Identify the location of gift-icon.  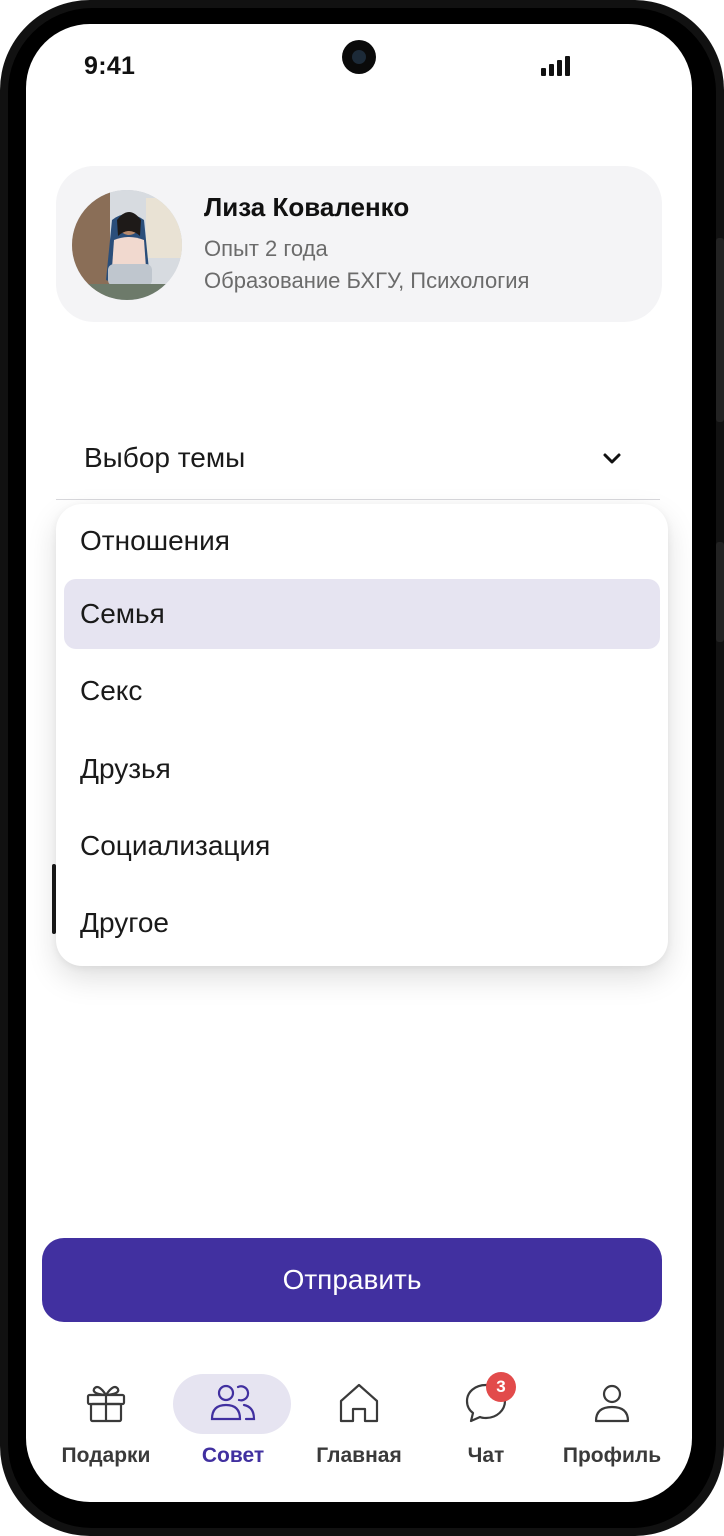
(106, 1404).